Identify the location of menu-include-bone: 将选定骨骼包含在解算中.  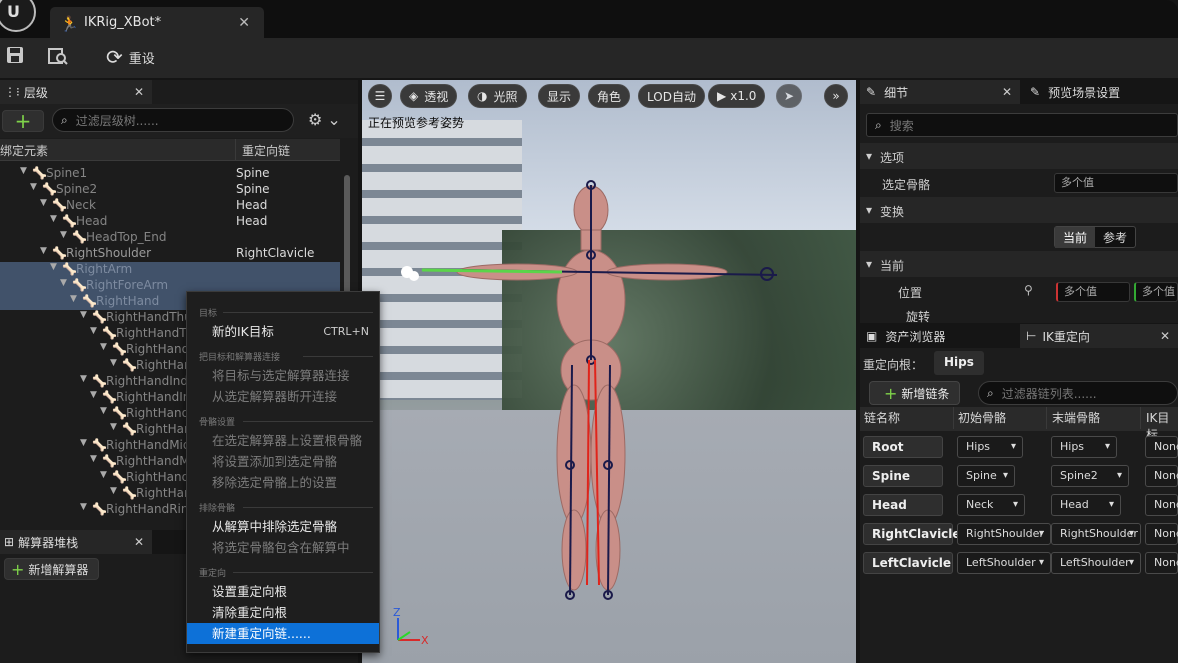
(283, 547).